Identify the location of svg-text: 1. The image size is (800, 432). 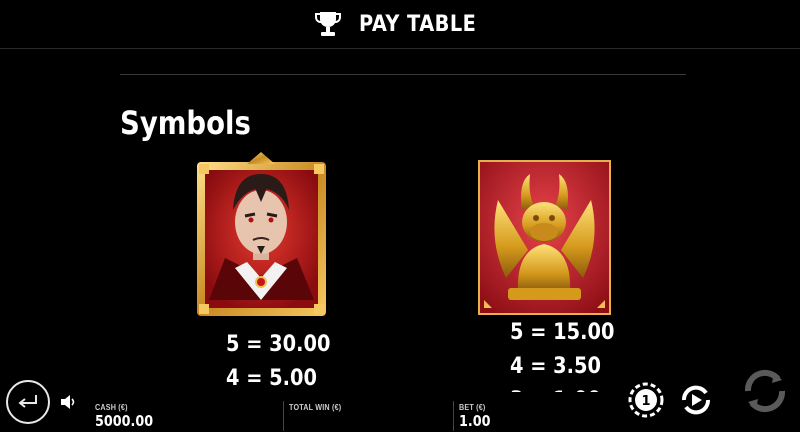
(645, 401).